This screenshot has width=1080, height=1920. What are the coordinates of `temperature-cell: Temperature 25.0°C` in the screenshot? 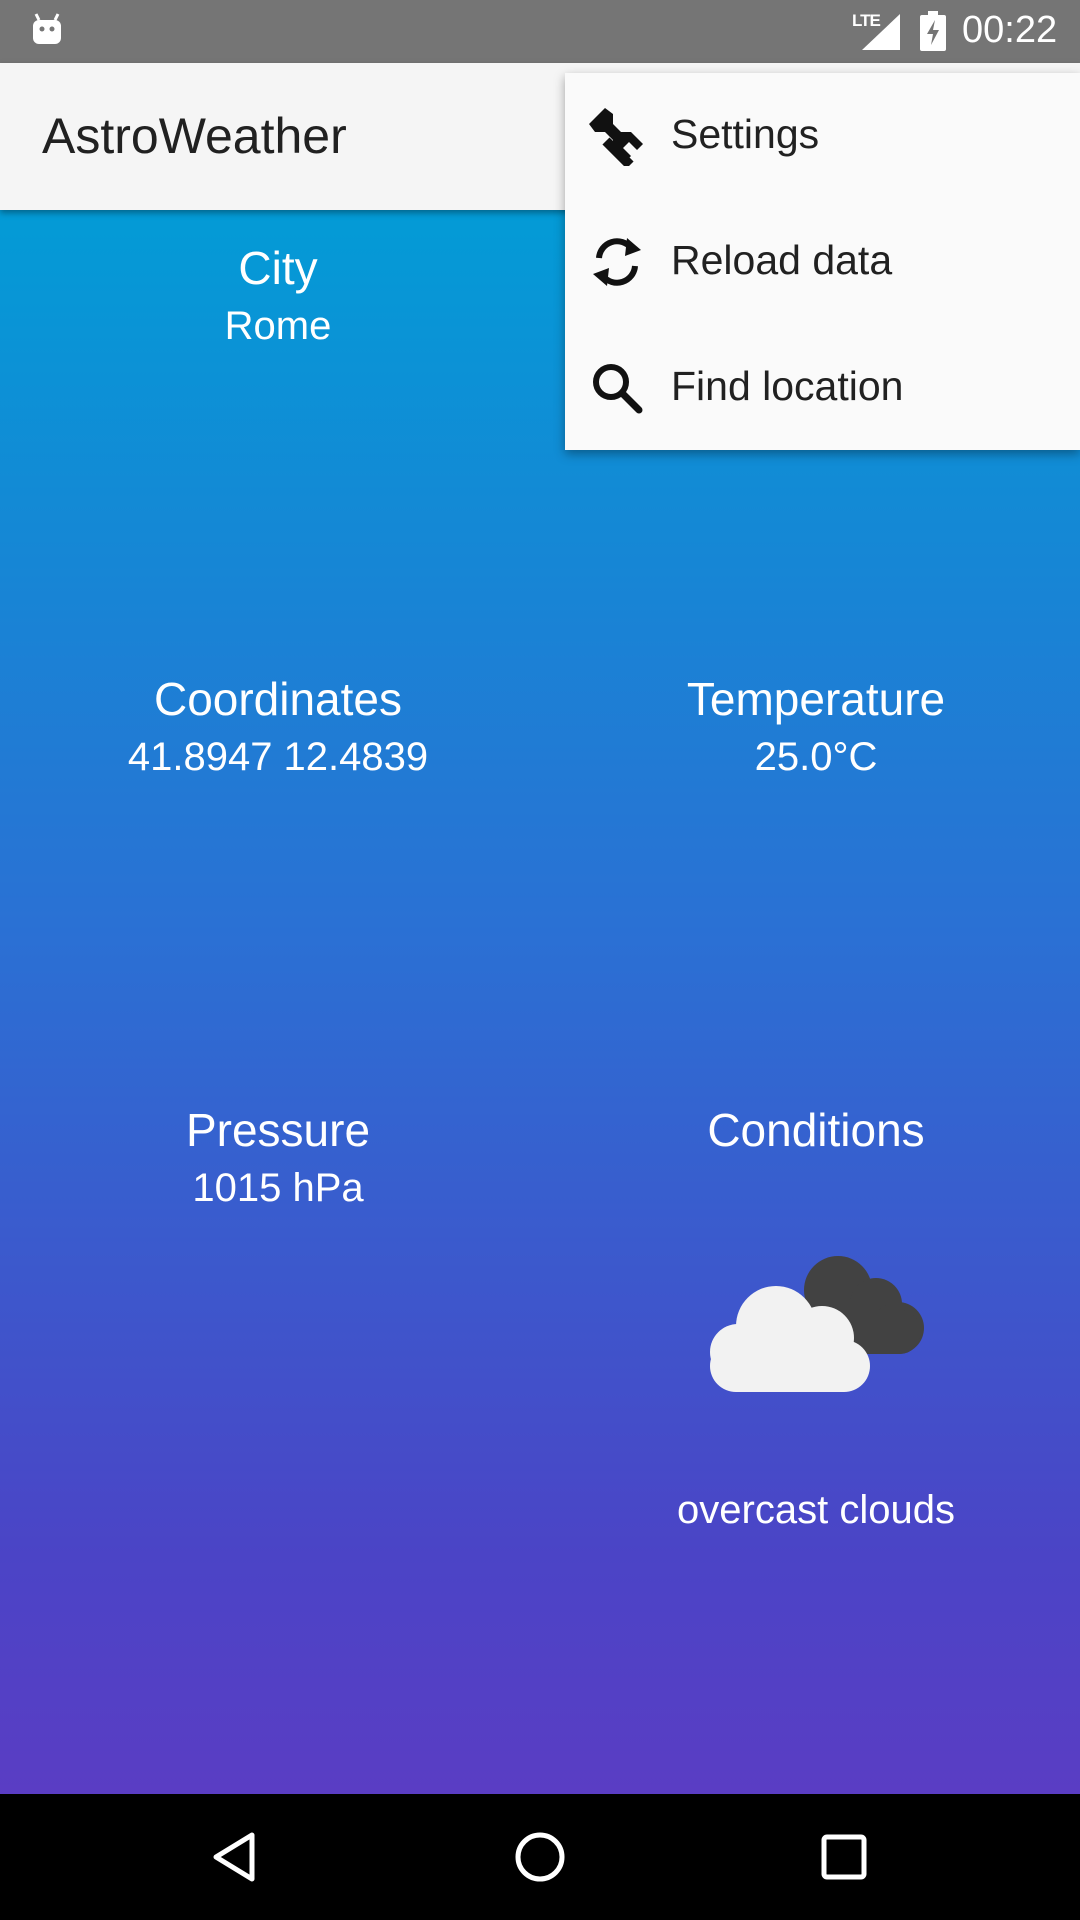 It's located at (813, 729).